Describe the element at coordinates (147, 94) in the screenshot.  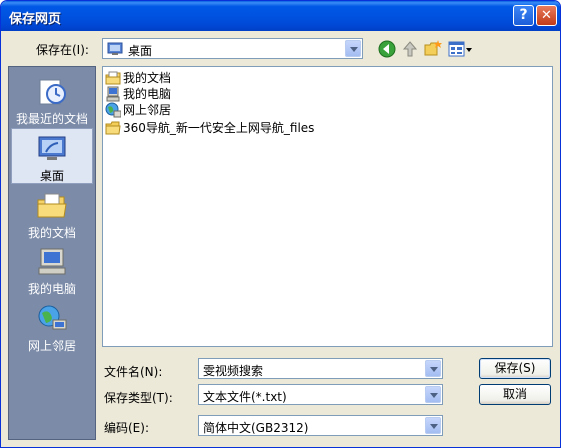
I see `file-name: 我的电脑` at that location.